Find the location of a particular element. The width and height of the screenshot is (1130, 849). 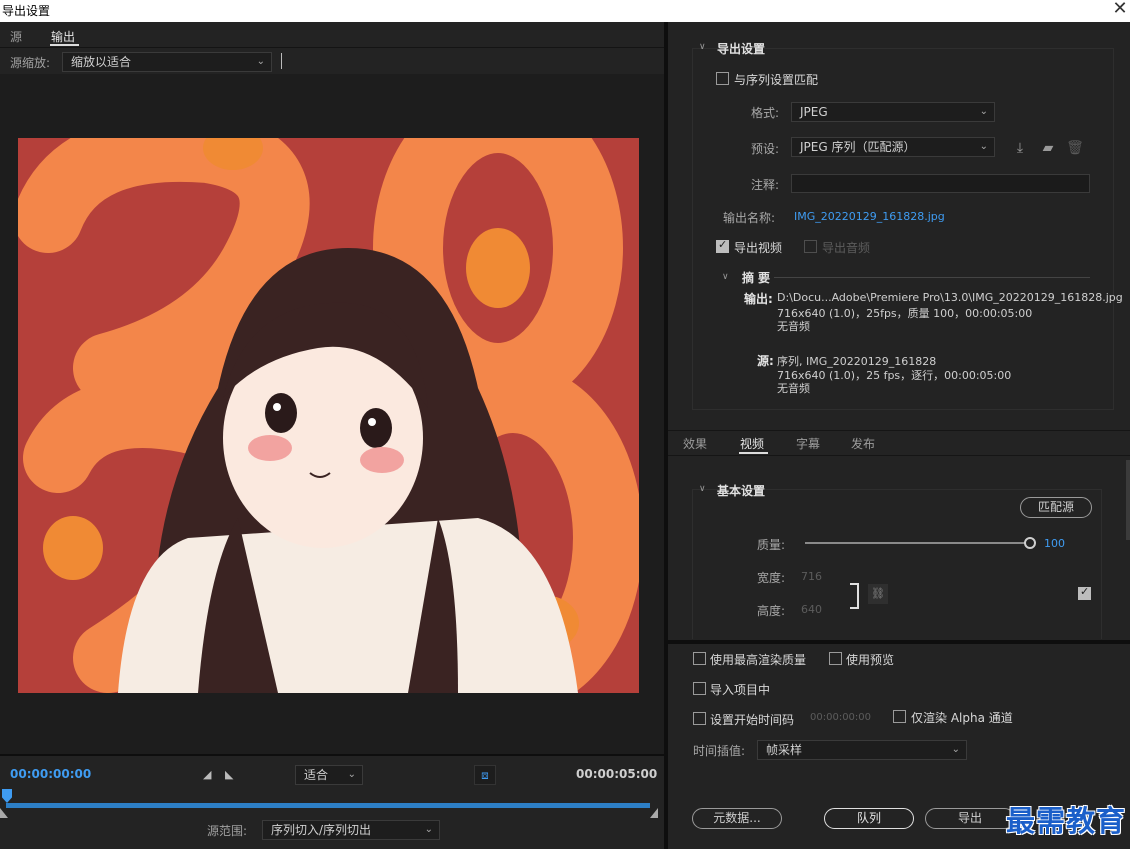

delete-preset-icon: 🗑 is located at coordinates (1075, 148).